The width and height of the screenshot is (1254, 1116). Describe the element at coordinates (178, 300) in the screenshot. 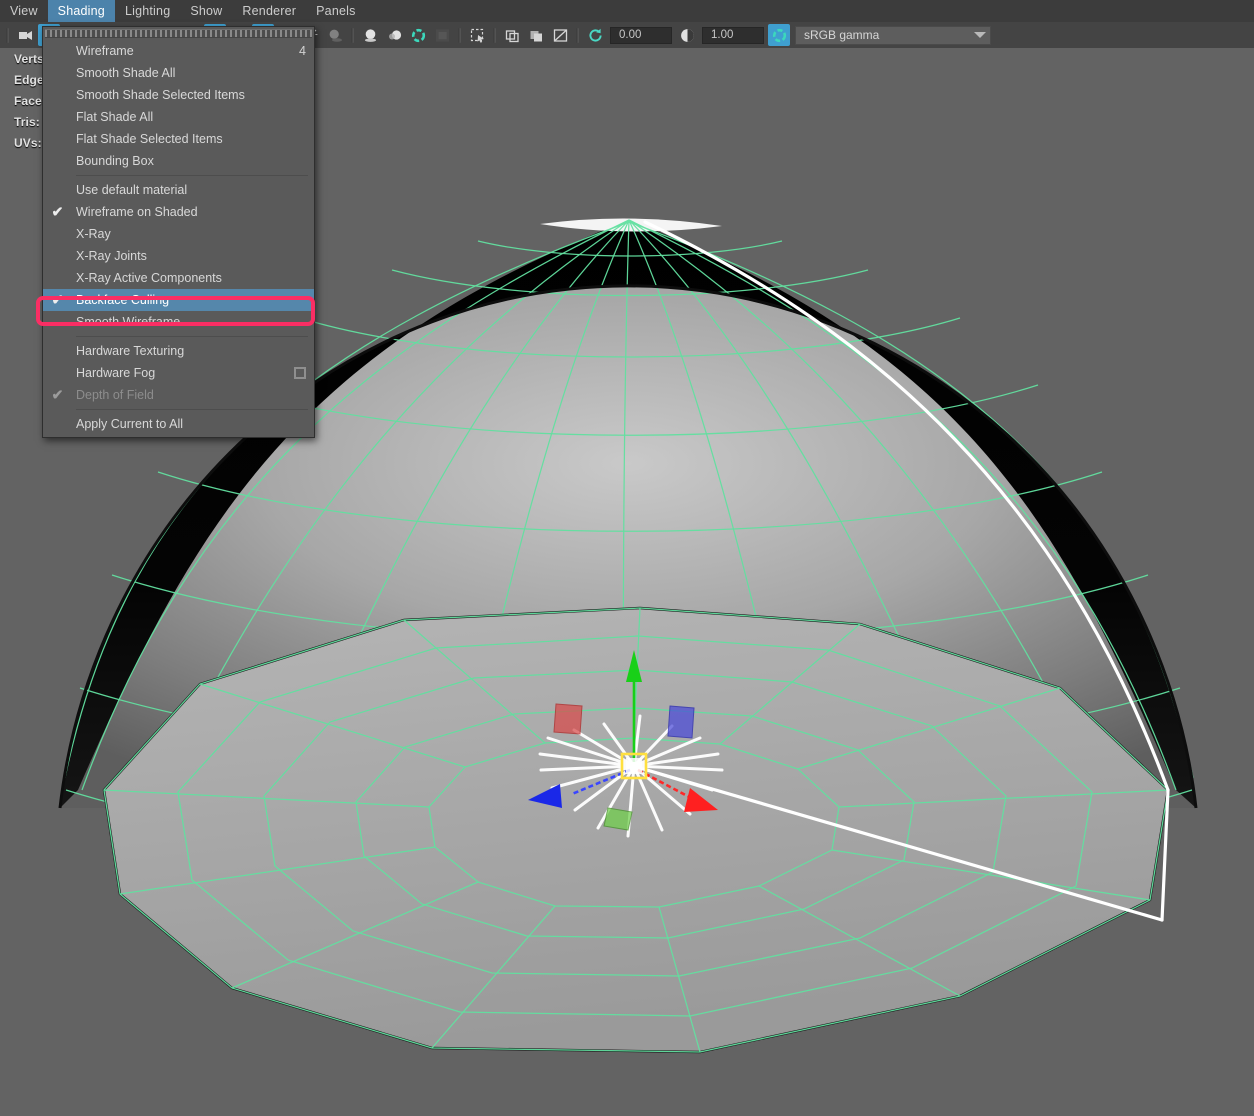

I see `menu-item-backface-culling: ✔ Backface Culling` at that location.